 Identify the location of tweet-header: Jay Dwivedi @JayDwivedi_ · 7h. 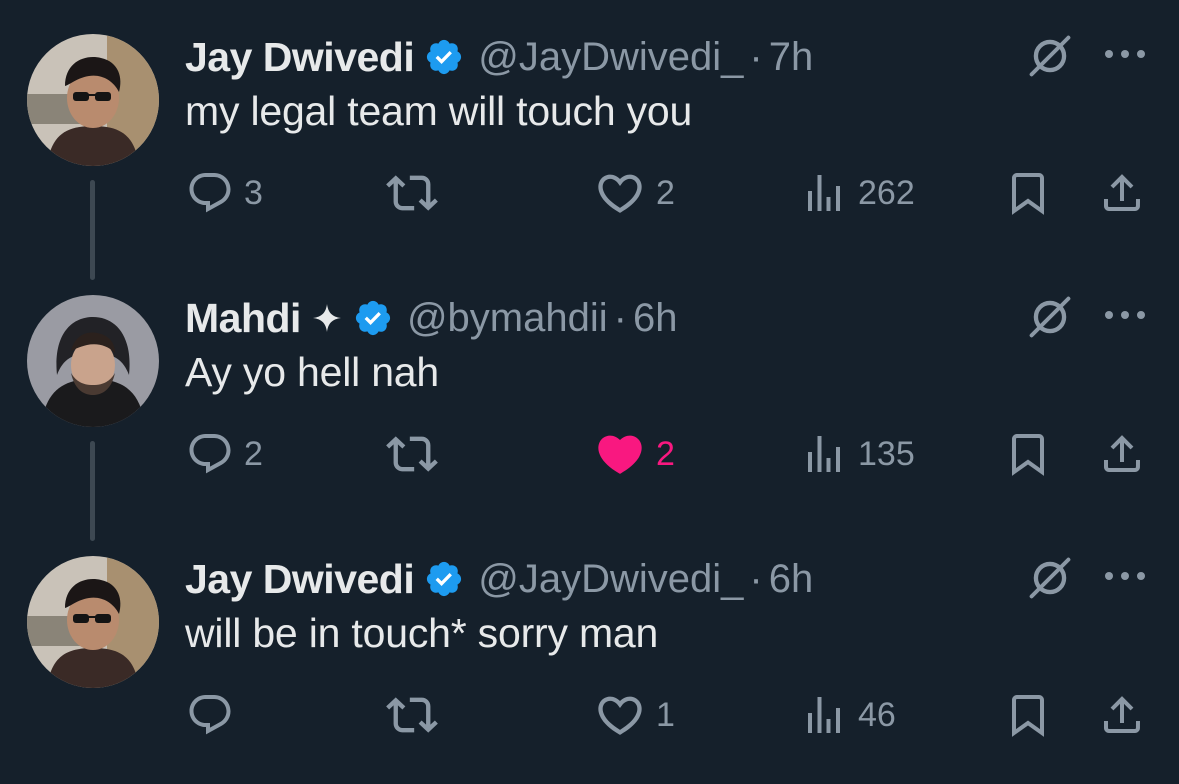
(499, 57).